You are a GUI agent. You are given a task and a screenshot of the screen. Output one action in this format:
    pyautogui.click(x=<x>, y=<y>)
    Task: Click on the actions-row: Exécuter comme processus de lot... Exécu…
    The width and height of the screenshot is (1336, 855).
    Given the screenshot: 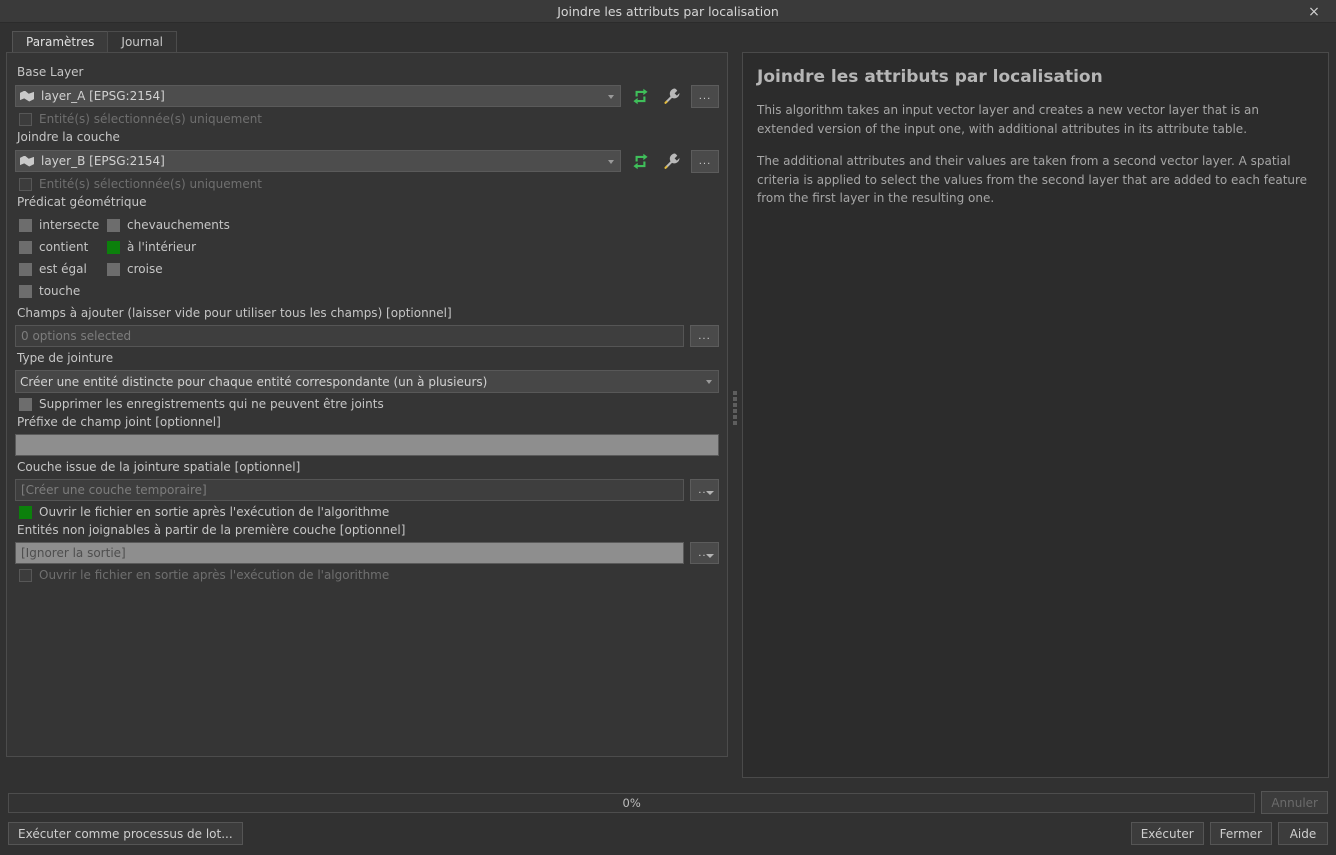 What is the action you would take?
    pyautogui.click(x=668, y=833)
    